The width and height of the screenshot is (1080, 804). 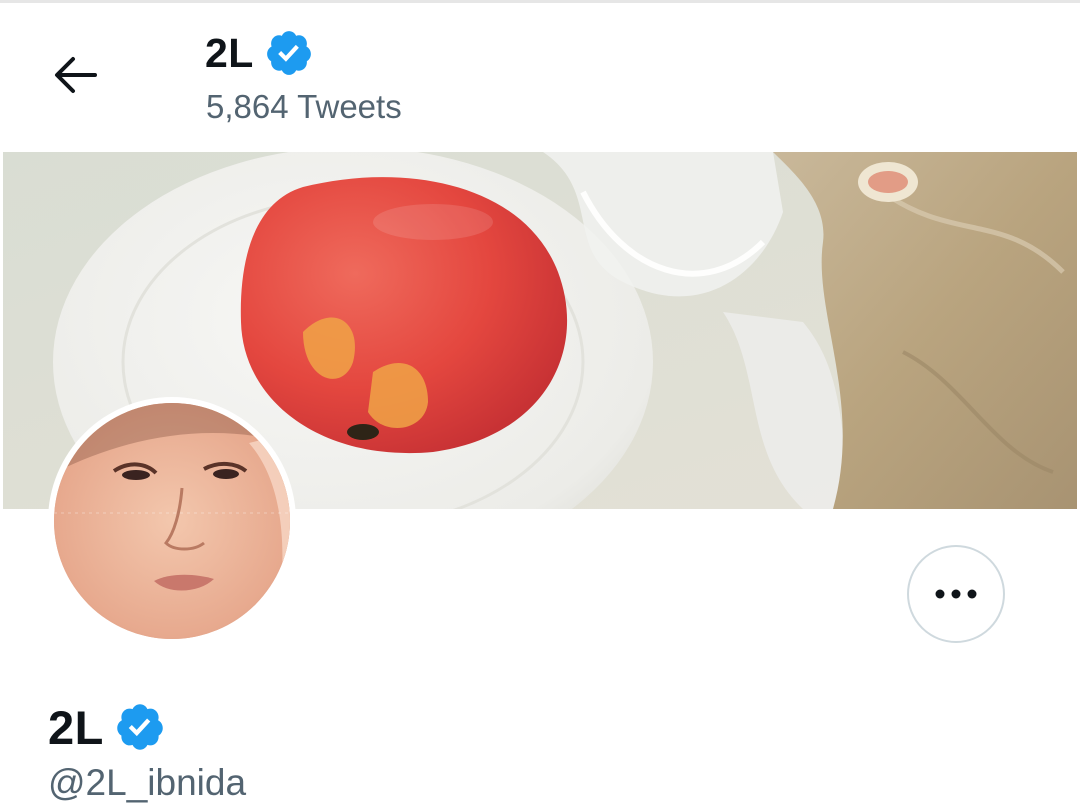 What do you see at coordinates (76, 727) in the screenshot?
I see `profile-display-name: 2L` at bounding box center [76, 727].